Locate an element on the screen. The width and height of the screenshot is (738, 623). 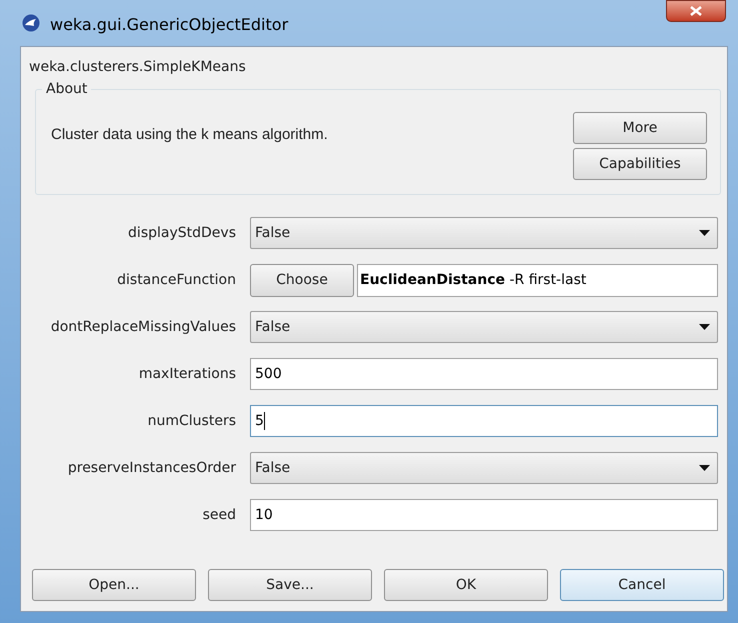
class-name: weka.clusterers.SimpleKMeans is located at coordinates (138, 67).